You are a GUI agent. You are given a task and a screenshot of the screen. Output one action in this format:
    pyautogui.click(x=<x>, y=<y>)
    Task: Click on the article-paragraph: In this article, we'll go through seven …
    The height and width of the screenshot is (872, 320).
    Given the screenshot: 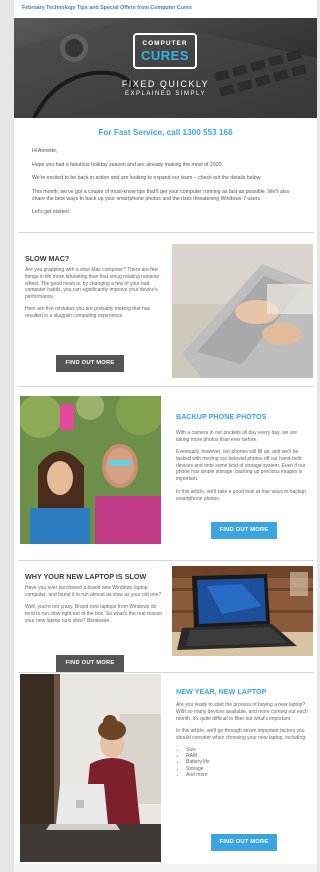 What is the action you would take?
    pyautogui.click(x=241, y=734)
    